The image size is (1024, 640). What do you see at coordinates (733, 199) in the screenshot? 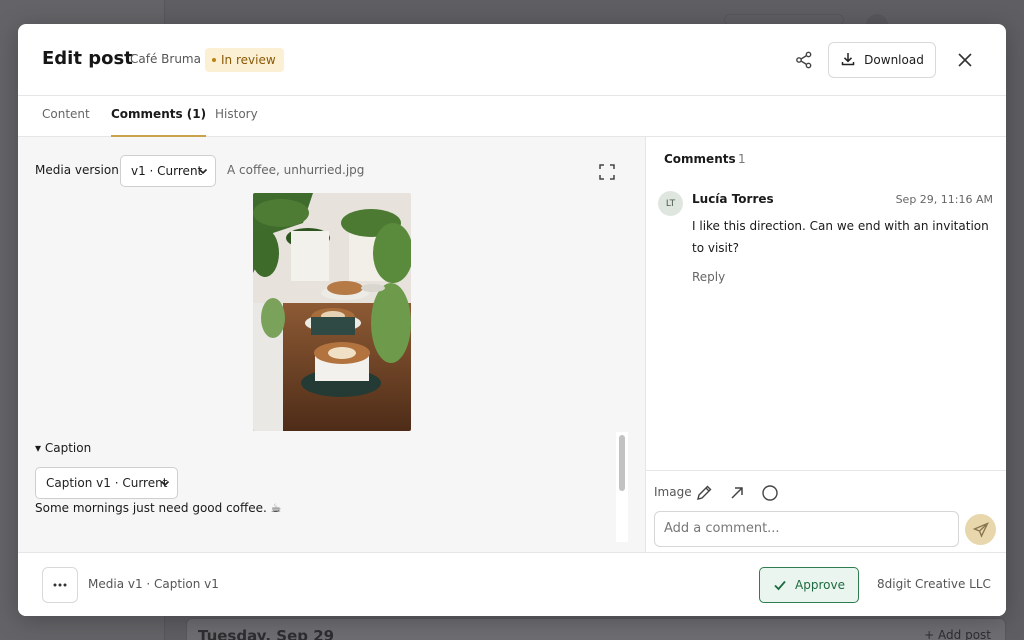
I see `comment-author: Lucía Torres` at bounding box center [733, 199].